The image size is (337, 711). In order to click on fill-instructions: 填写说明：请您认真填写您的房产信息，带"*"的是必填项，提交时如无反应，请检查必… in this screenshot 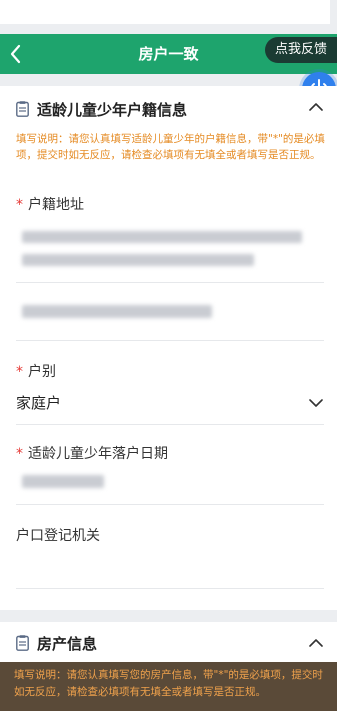, I will do `click(168, 686)`.